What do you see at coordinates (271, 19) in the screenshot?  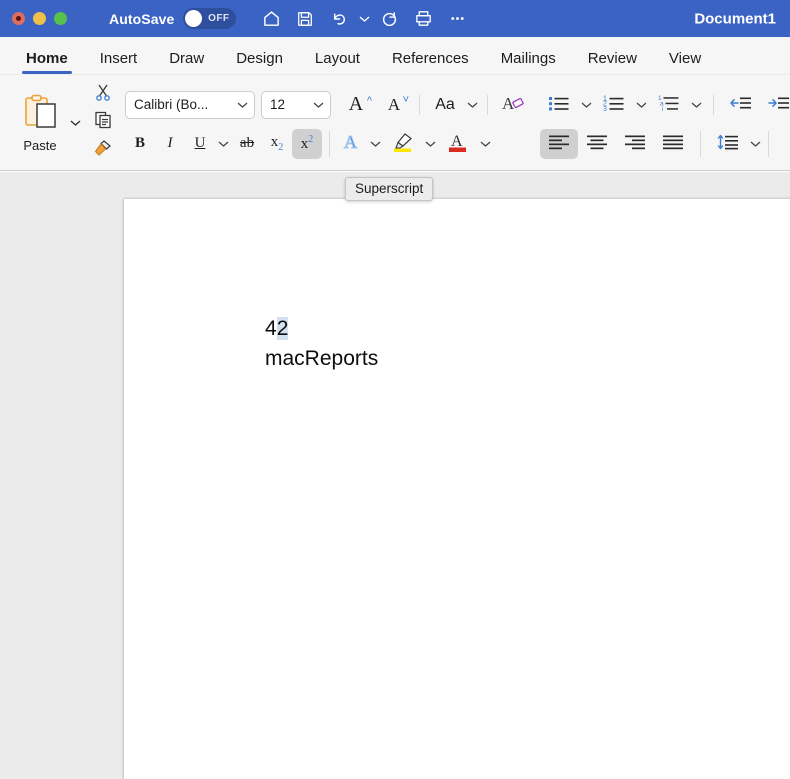 I see `home-icon` at bounding box center [271, 19].